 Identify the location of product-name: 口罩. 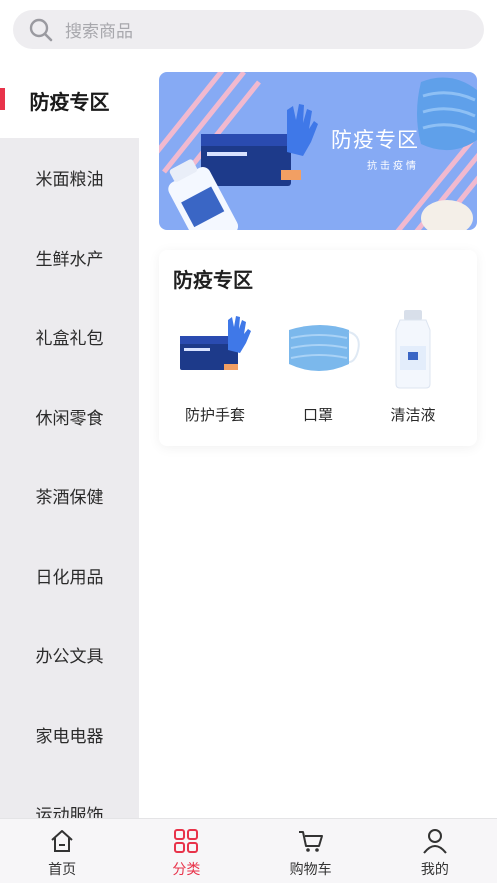
(317, 415).